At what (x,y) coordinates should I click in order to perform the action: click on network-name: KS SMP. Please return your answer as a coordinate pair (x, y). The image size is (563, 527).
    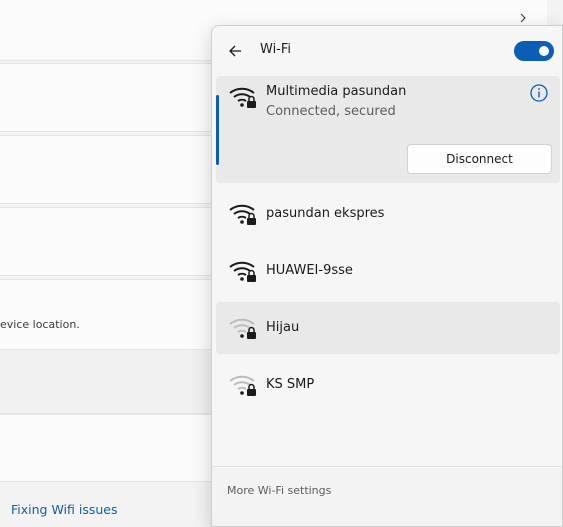
    Looking at the image, I should click on (290, 384).